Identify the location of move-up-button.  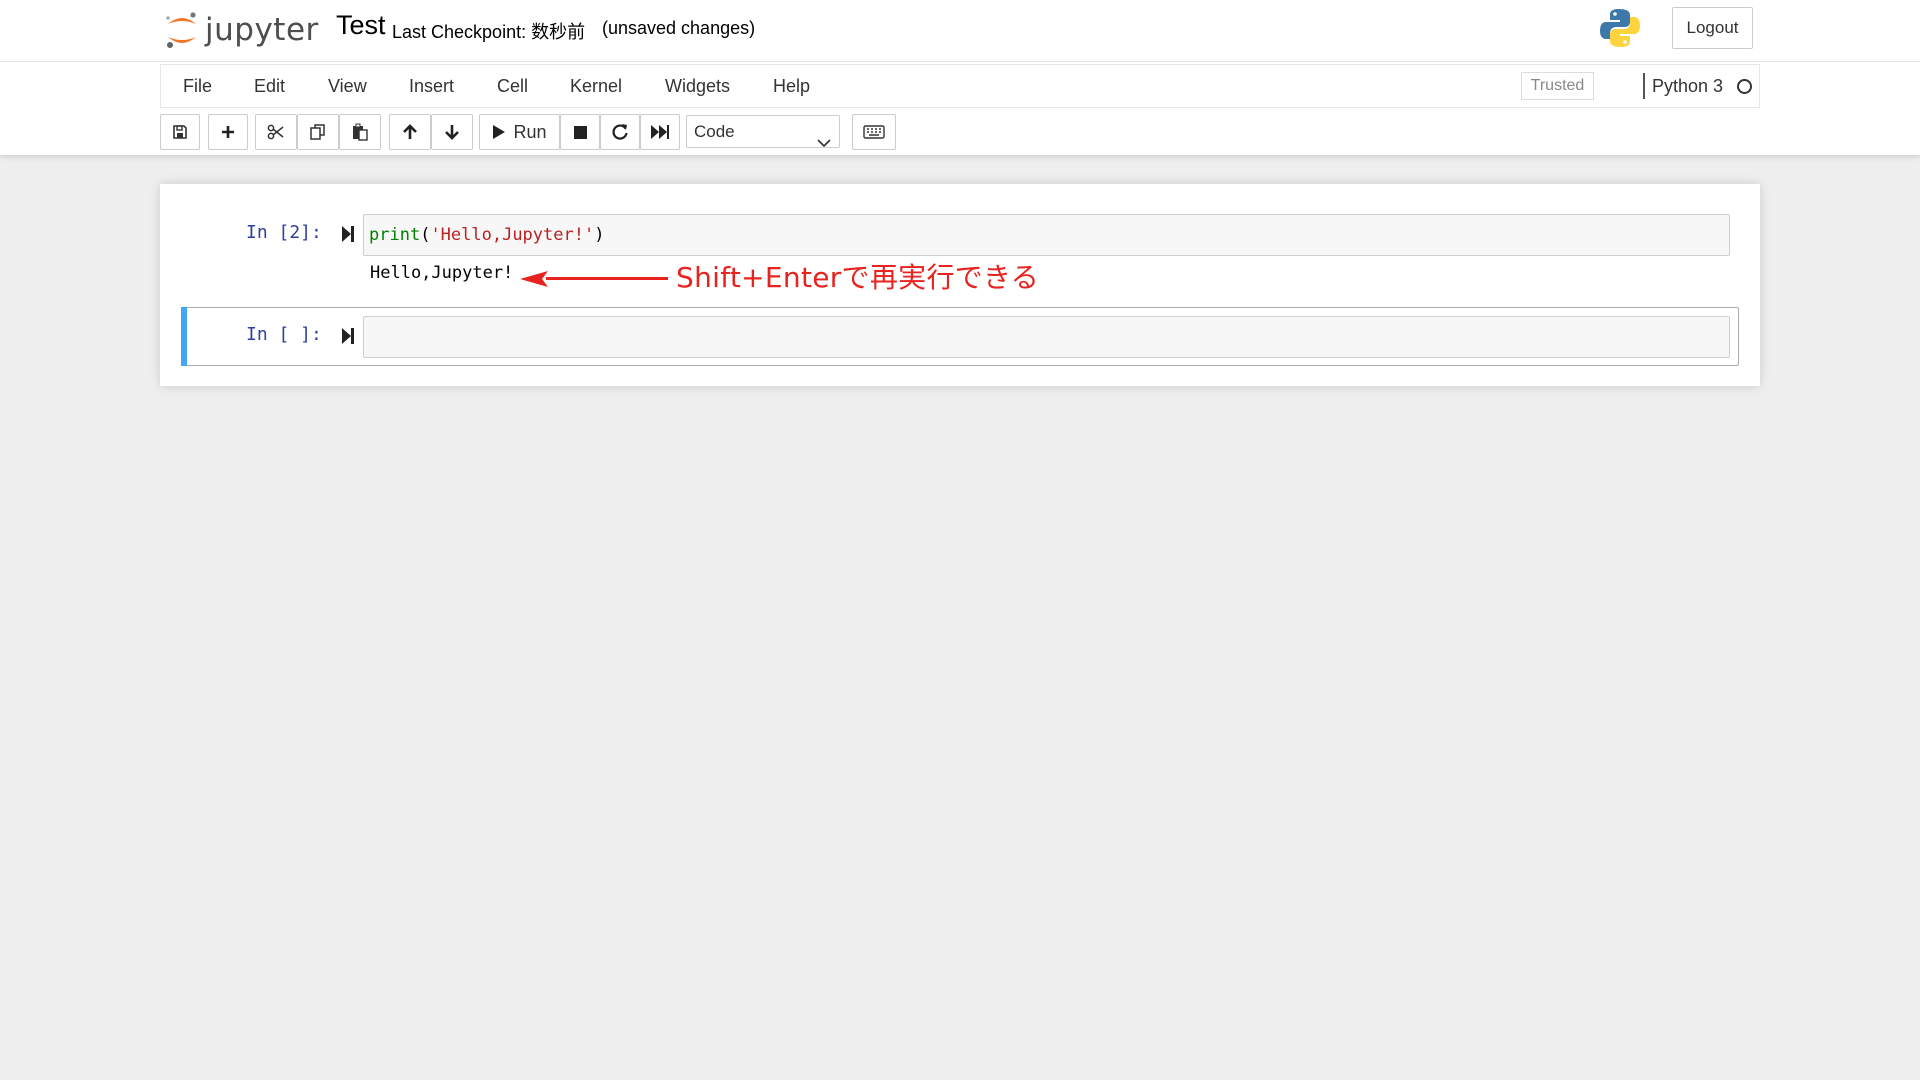
(410, 132).